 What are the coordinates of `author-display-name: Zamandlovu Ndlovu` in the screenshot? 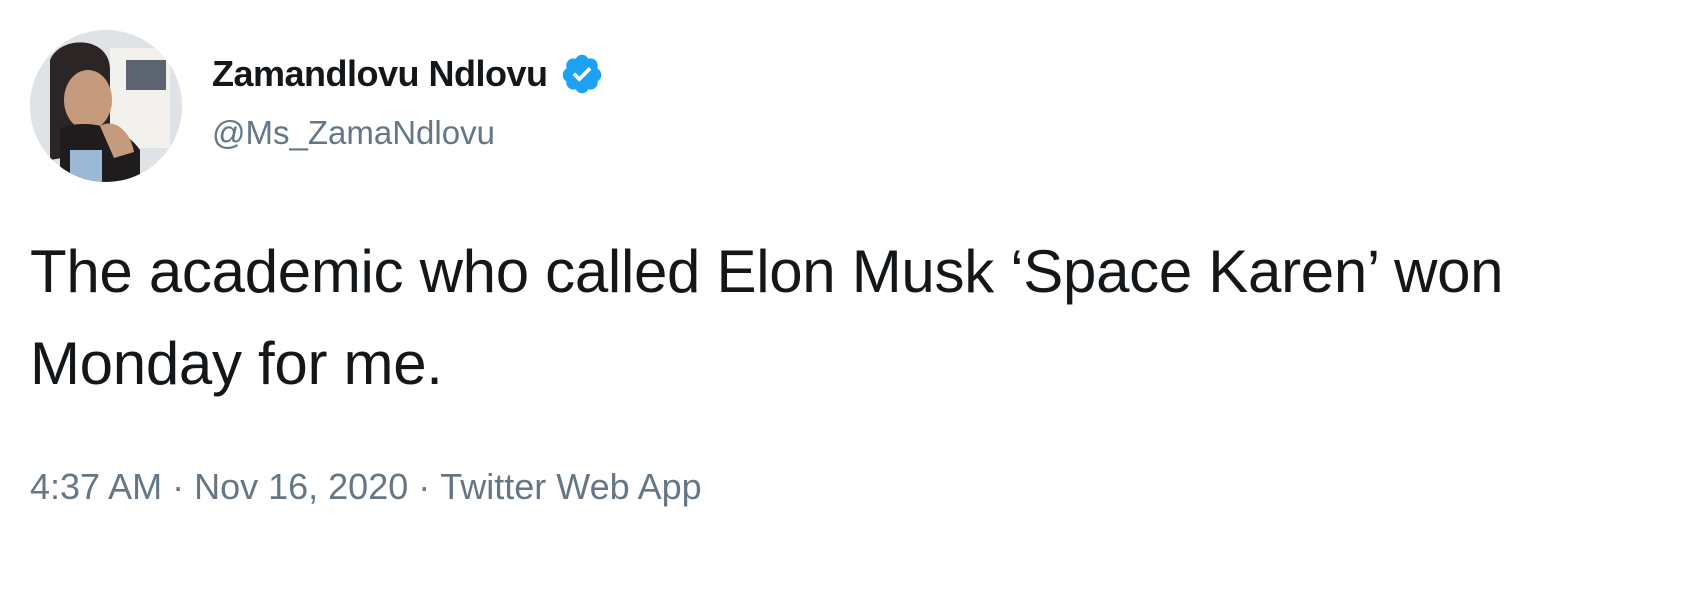 It's located at (380, 74).